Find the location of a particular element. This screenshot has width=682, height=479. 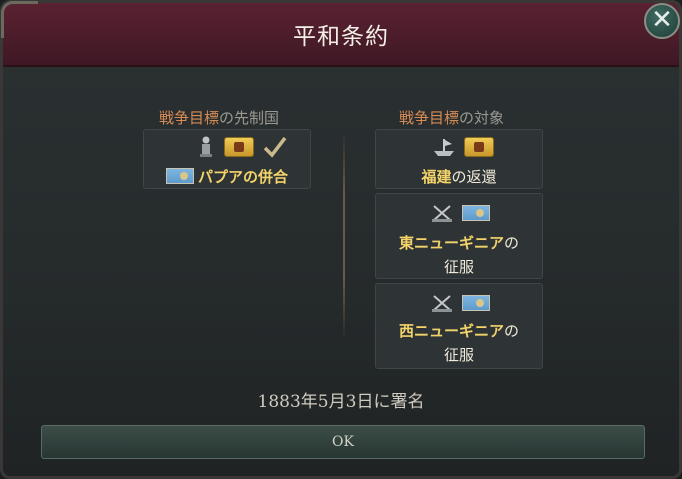

war-goal-name: パプアの併合 is located at coordinates (242, 177).